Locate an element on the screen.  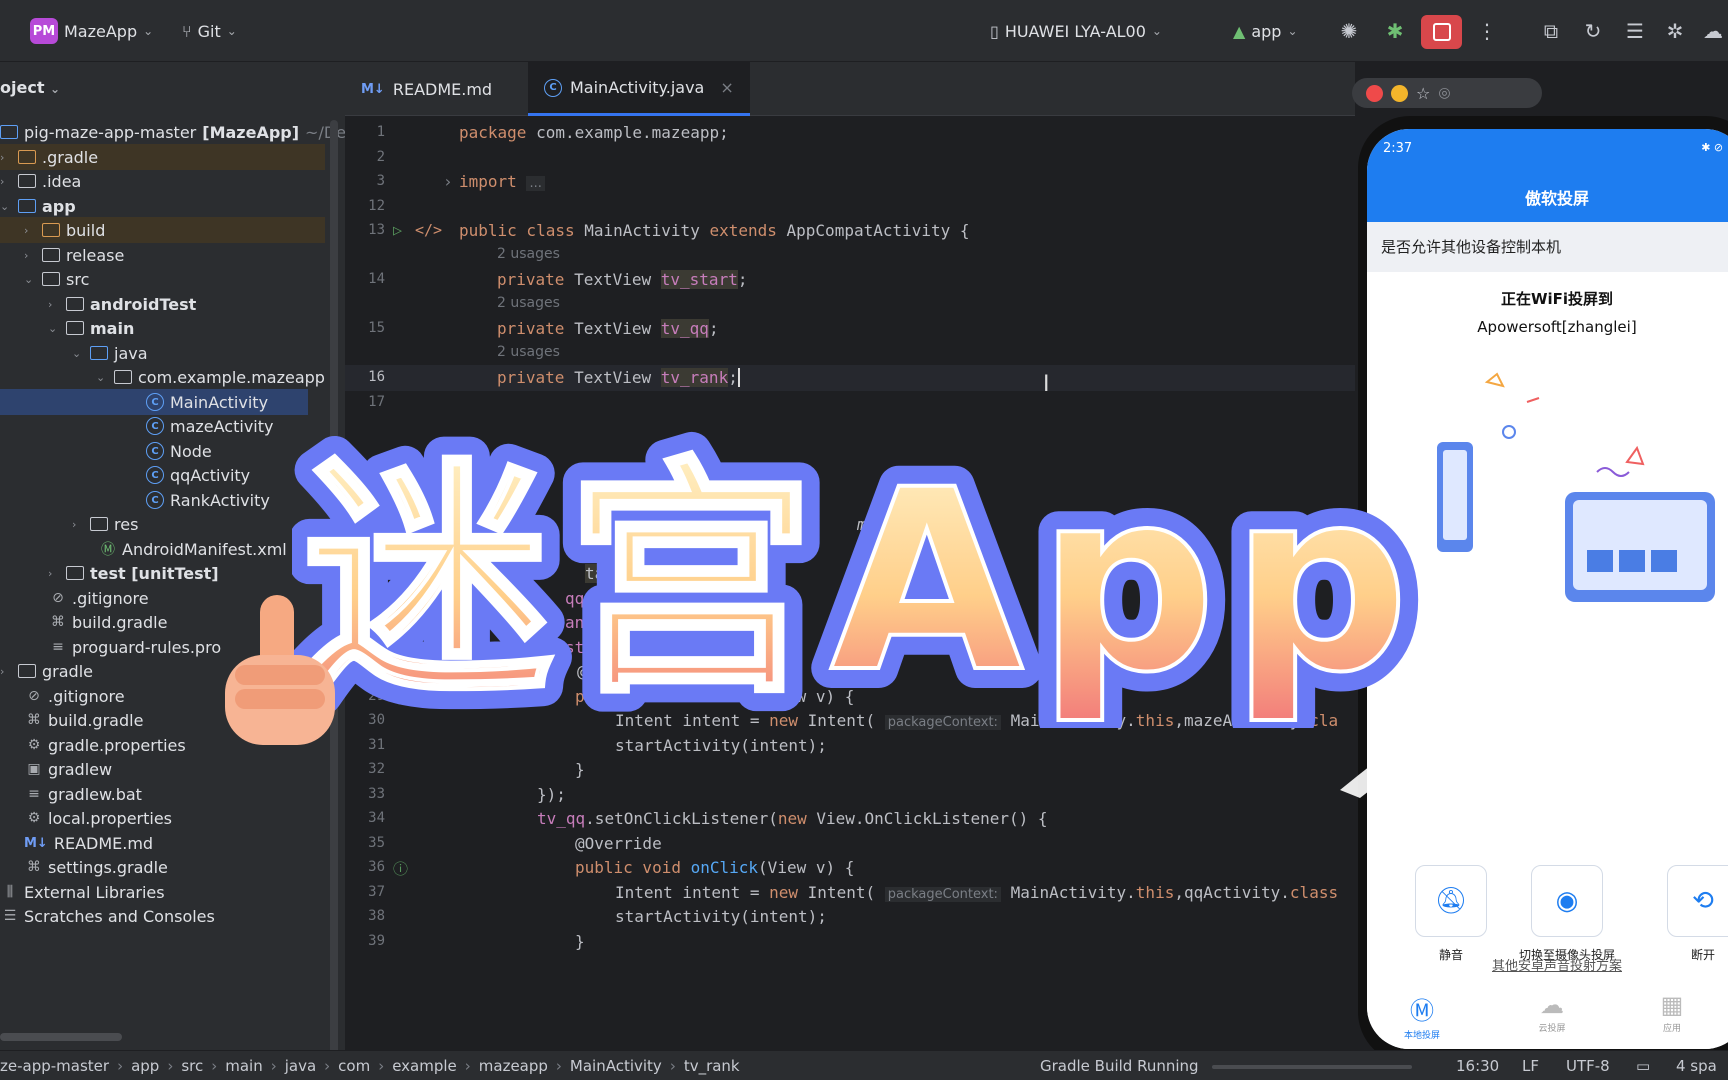
build-status: Gradle Build Running is located at coordinates (1119, 1066).